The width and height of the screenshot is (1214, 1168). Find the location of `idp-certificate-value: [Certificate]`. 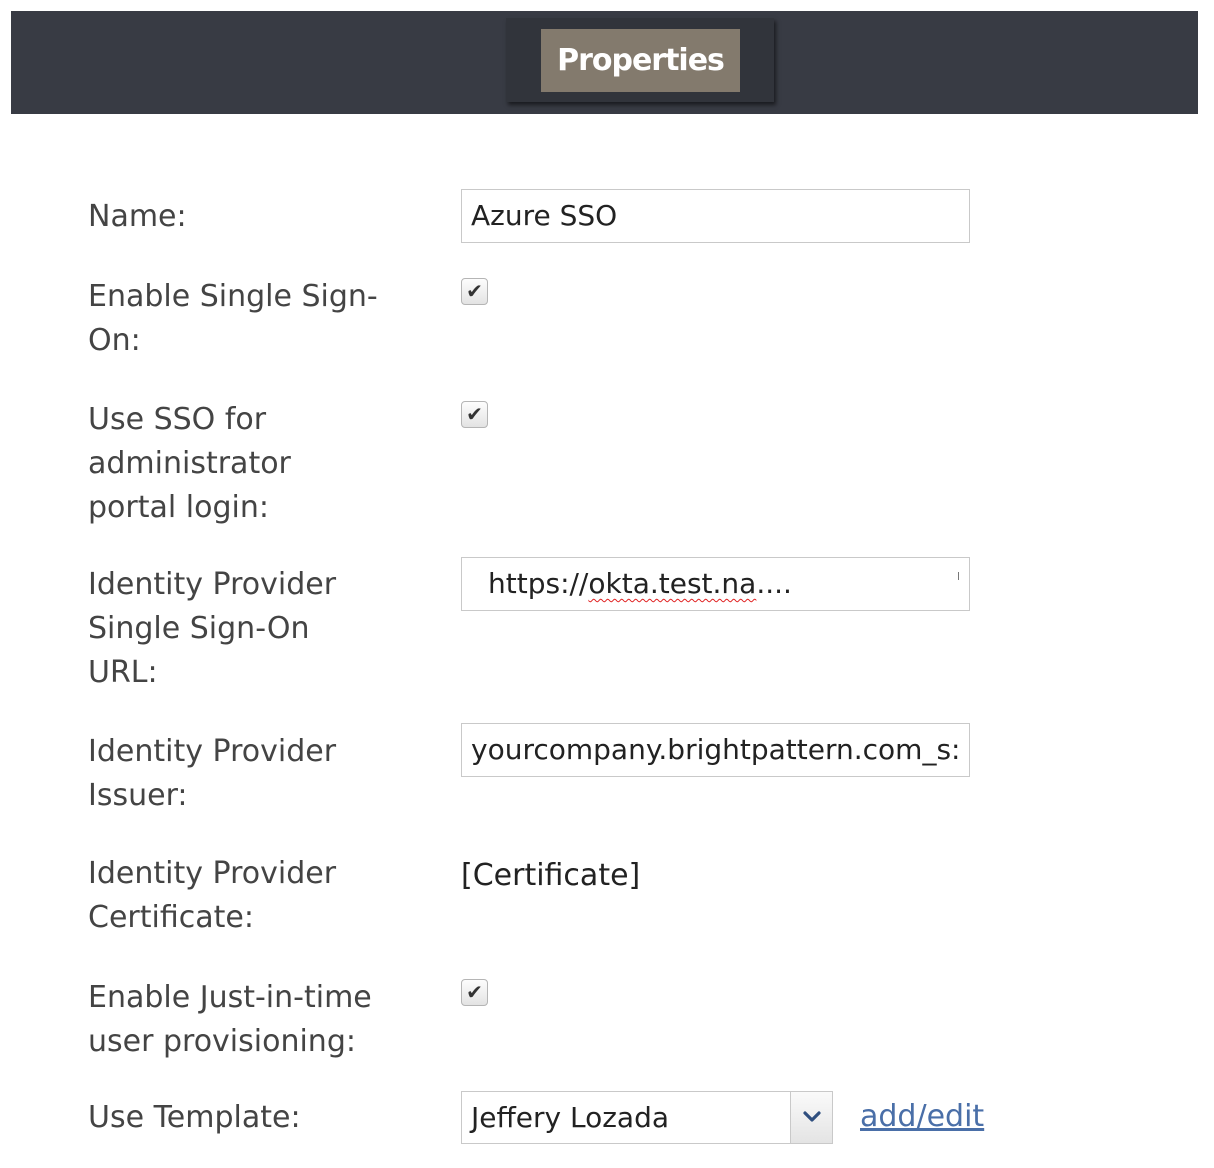

idp-certificate-value: [Certificate] is located at coordinates (550, 876).